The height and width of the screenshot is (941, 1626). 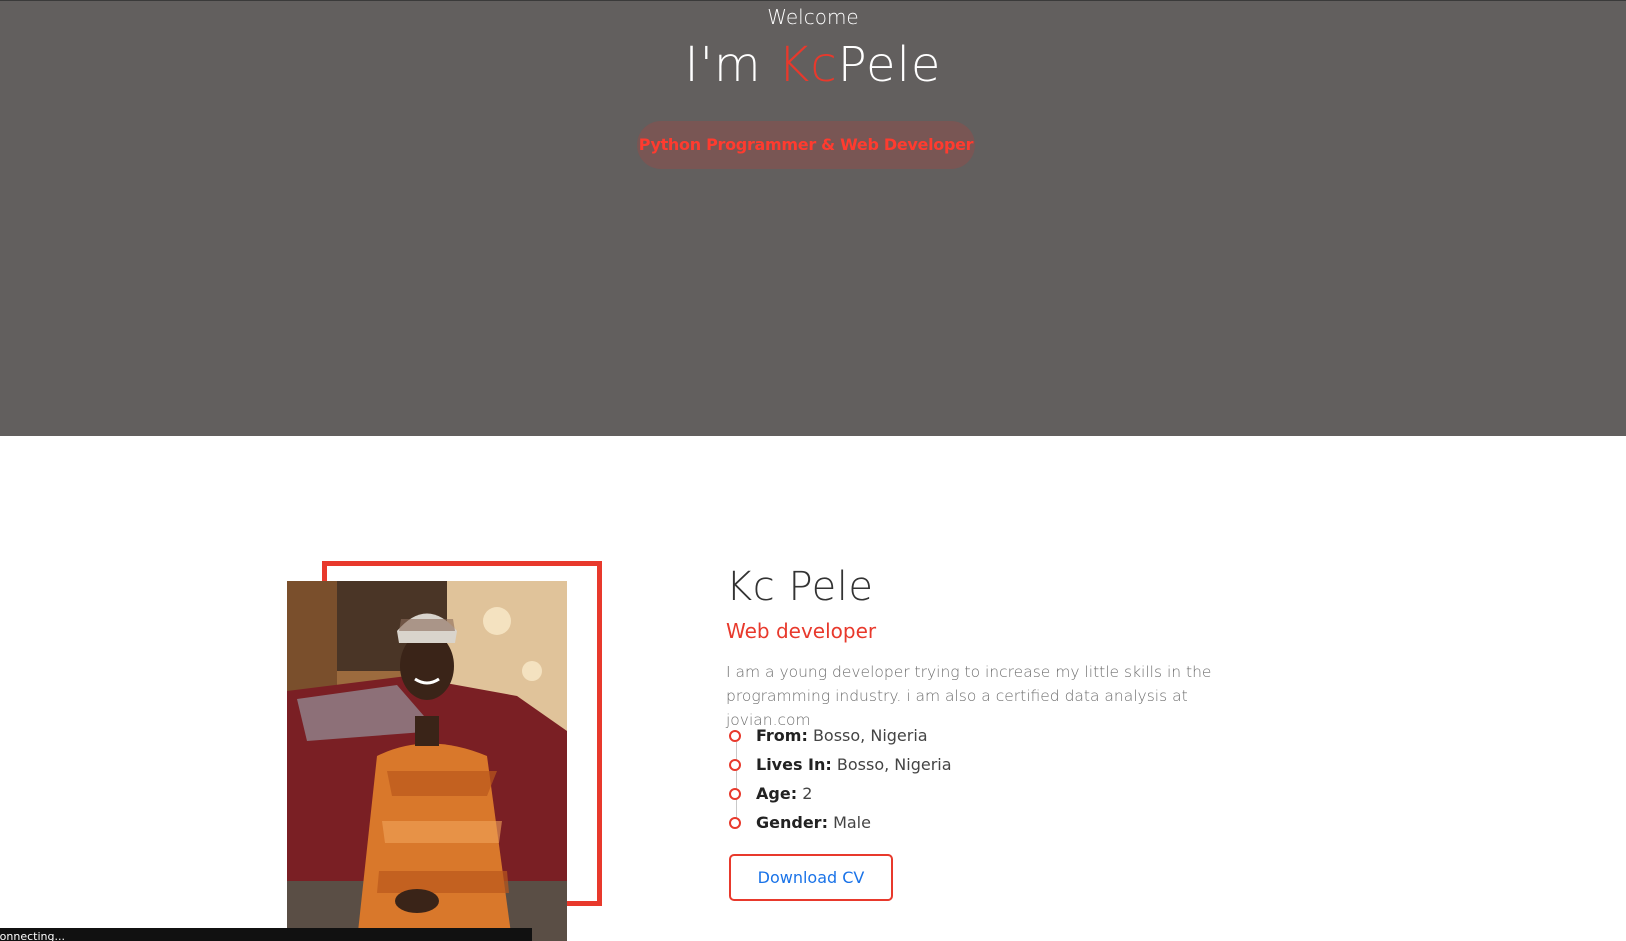 I want to click on fact-value: 2, so click(x=807, y=793).